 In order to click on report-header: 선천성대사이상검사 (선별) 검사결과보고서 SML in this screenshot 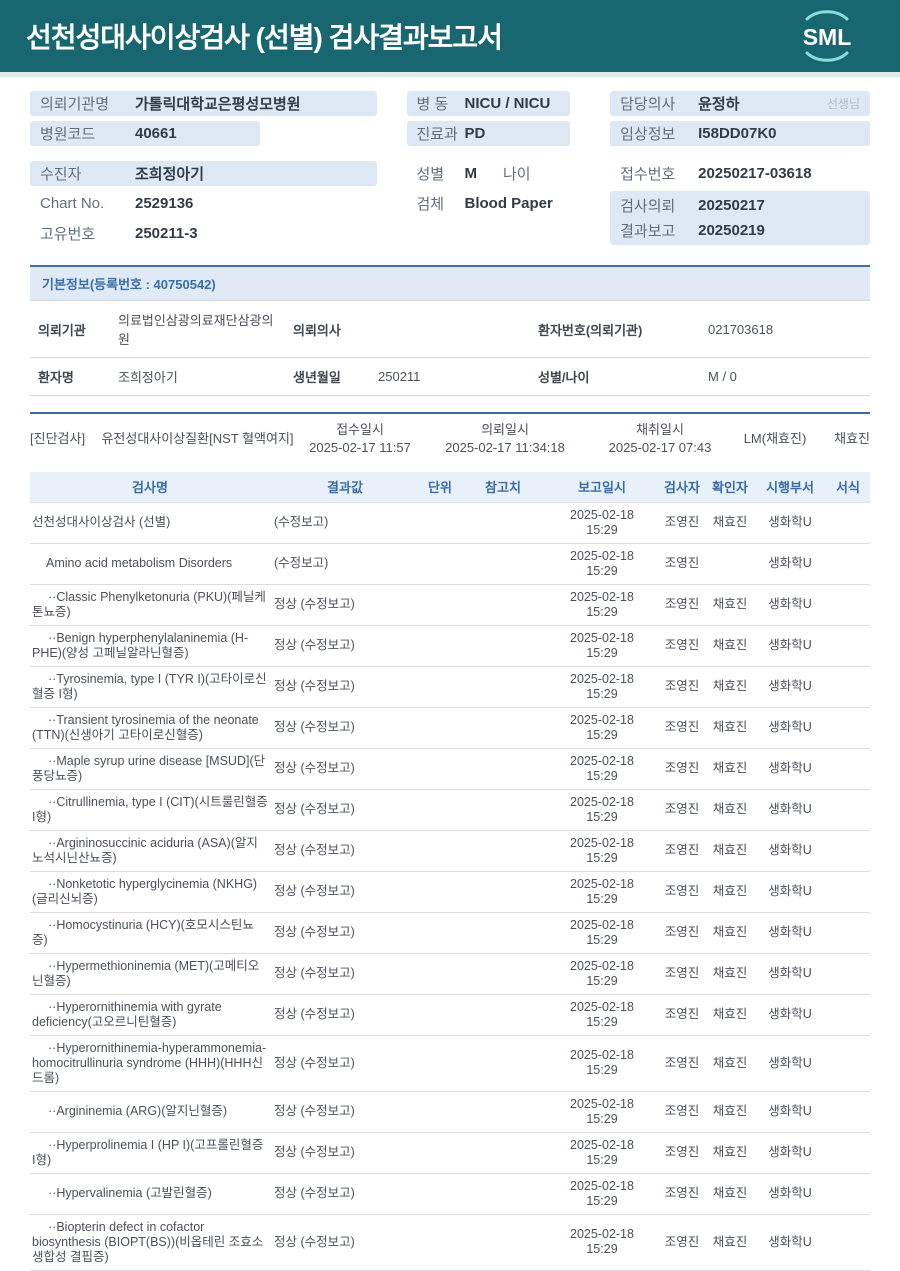, I will do `click(450, 36)`.